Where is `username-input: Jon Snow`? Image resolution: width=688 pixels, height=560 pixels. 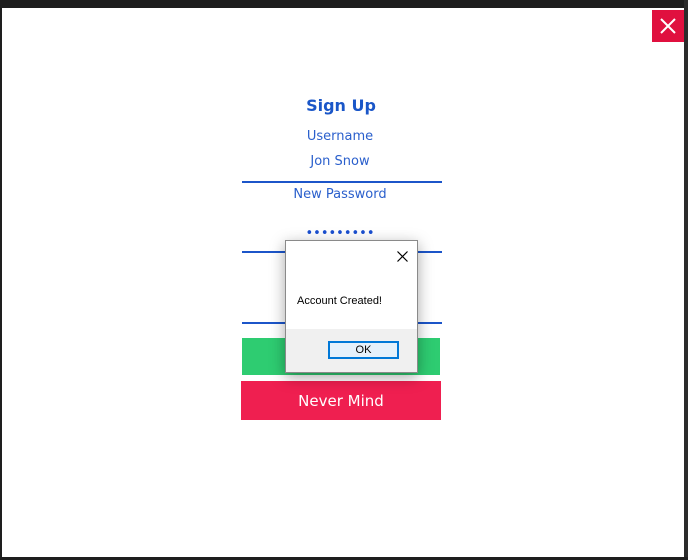 username-input: Jon Snow is located at coordinates (340, 161).